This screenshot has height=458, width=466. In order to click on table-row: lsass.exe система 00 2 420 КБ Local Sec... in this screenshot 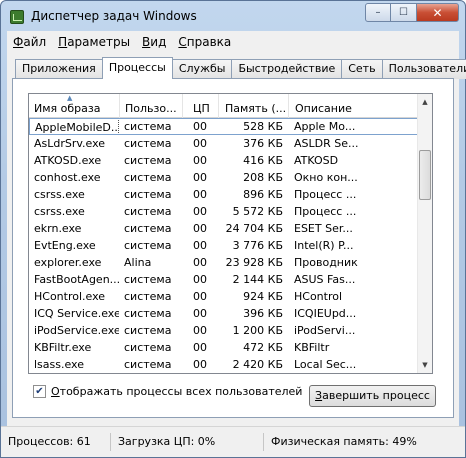, I will do `click(224, 364)`.